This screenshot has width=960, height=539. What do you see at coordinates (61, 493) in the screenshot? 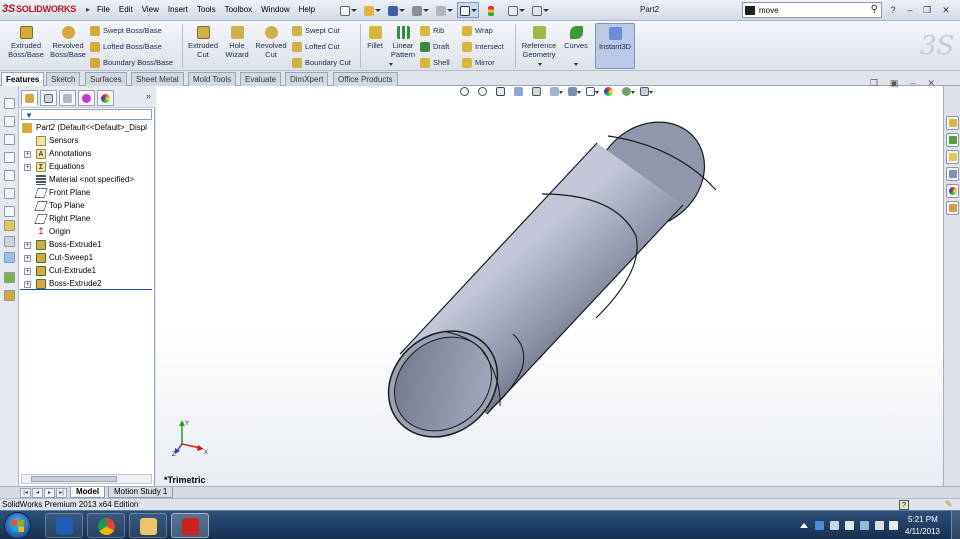
I see `last-tab-button: ▸|` at bounding box center [61, 493].